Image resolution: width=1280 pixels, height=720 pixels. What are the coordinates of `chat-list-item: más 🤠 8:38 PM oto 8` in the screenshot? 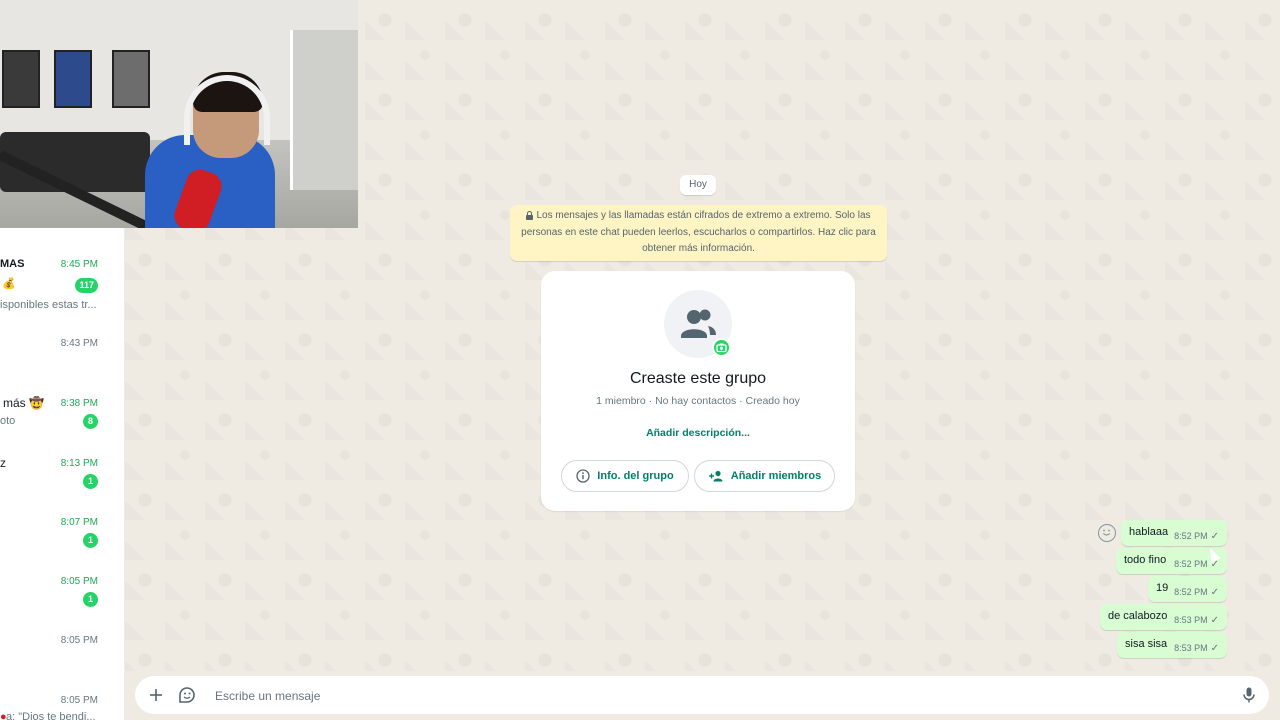 It's located at (62, 426).